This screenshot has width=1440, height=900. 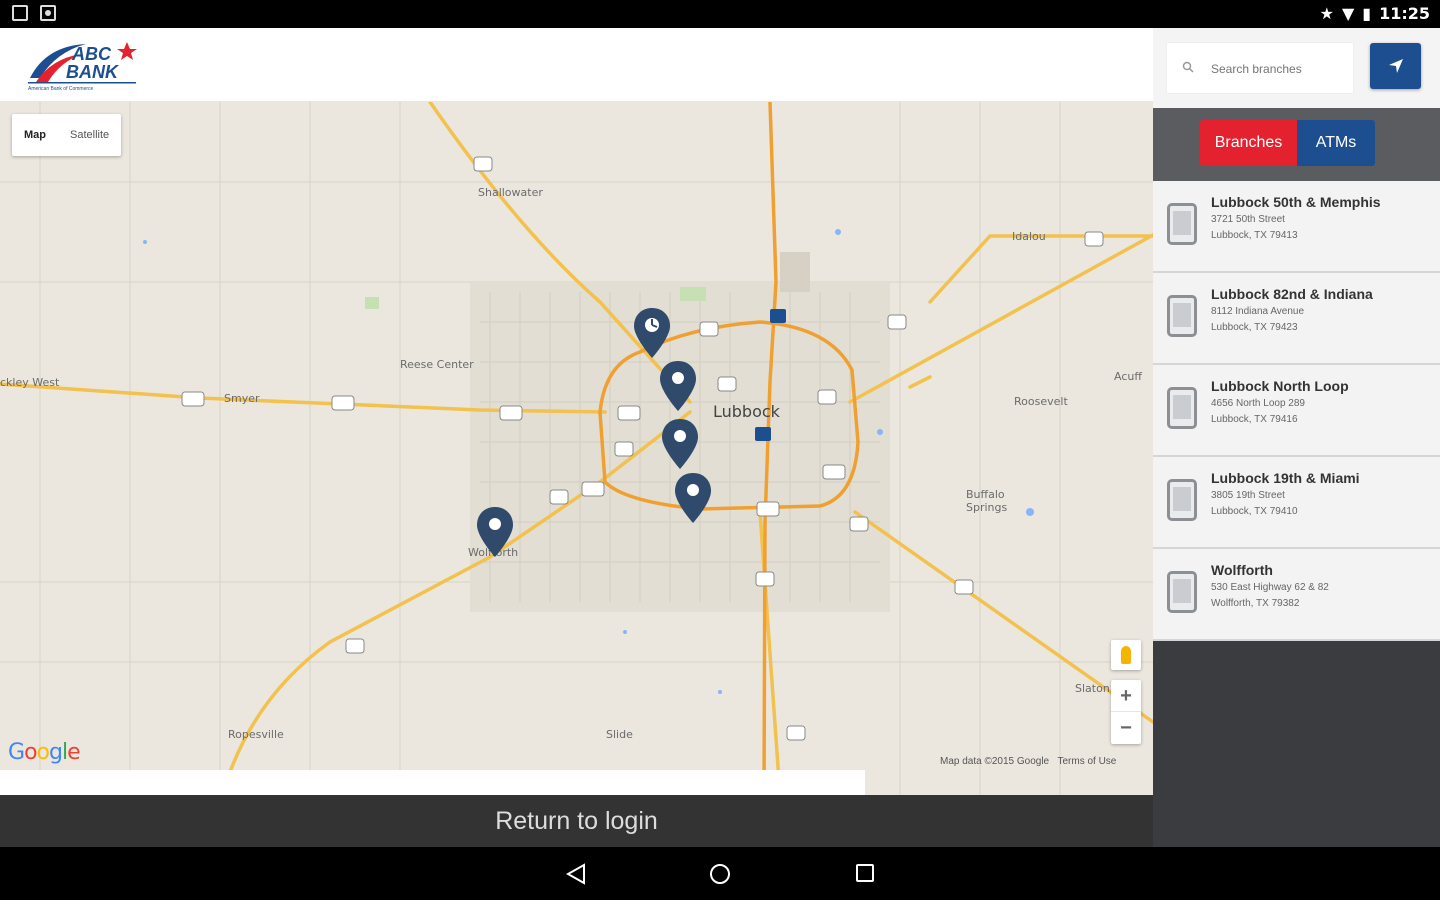 I want to click on svg-text: BANK, so click(x=93, y=72).